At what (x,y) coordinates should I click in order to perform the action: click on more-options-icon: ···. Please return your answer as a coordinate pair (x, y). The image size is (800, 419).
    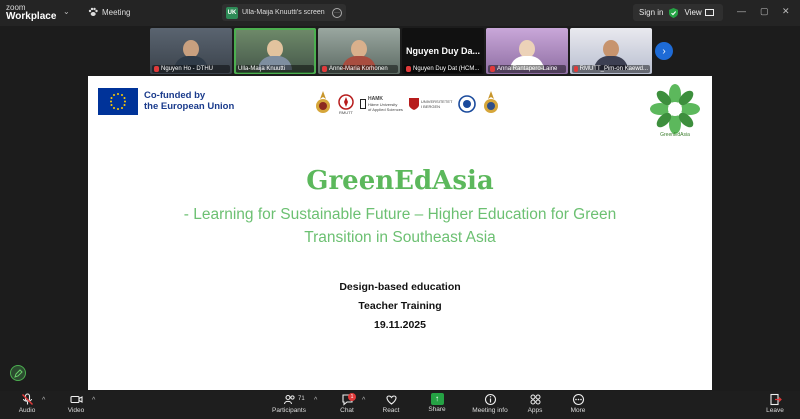
    Looking at the image, I should click on (337, 12).